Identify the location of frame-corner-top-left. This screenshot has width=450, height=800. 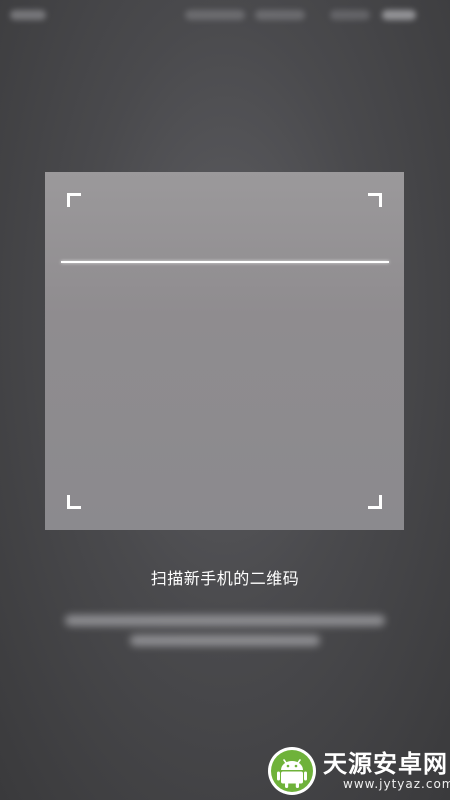
(74, 200).